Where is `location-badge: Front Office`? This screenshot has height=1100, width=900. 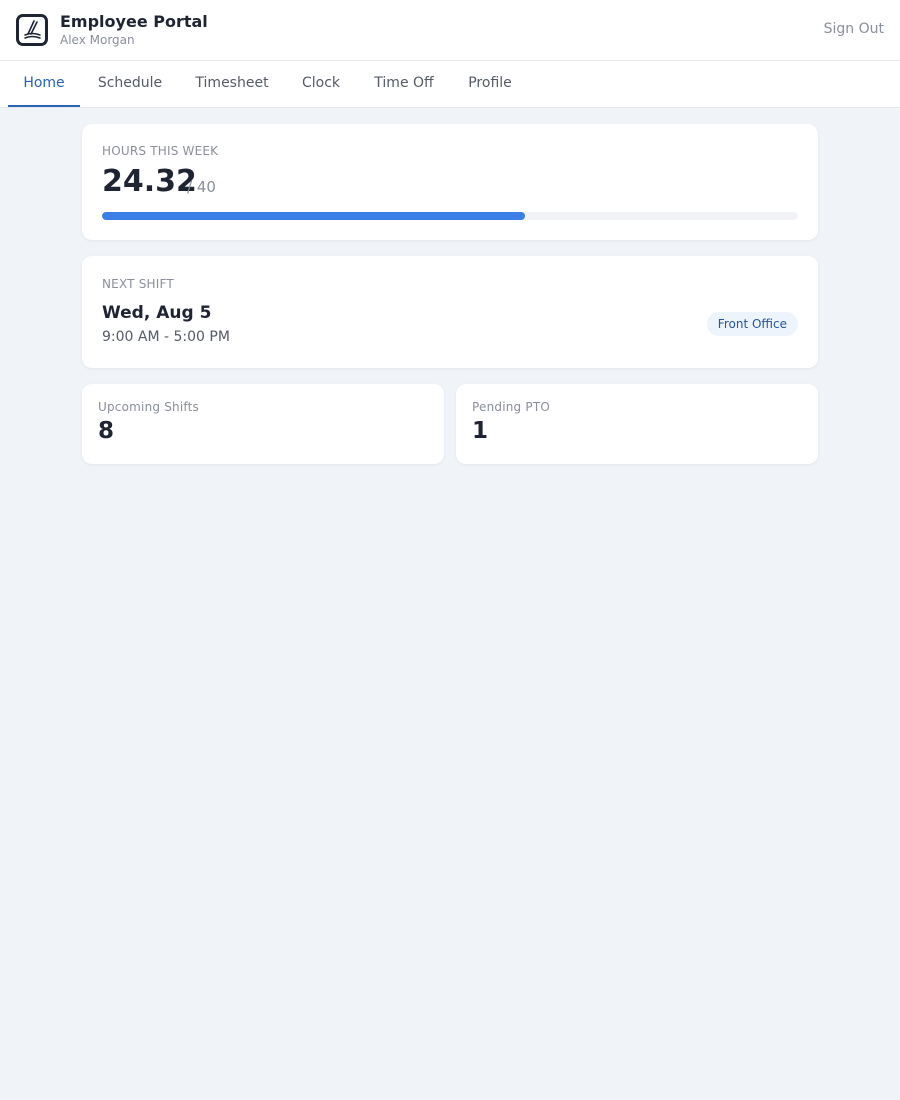 location-badge: Front Office is located at coordinates (752, 324).